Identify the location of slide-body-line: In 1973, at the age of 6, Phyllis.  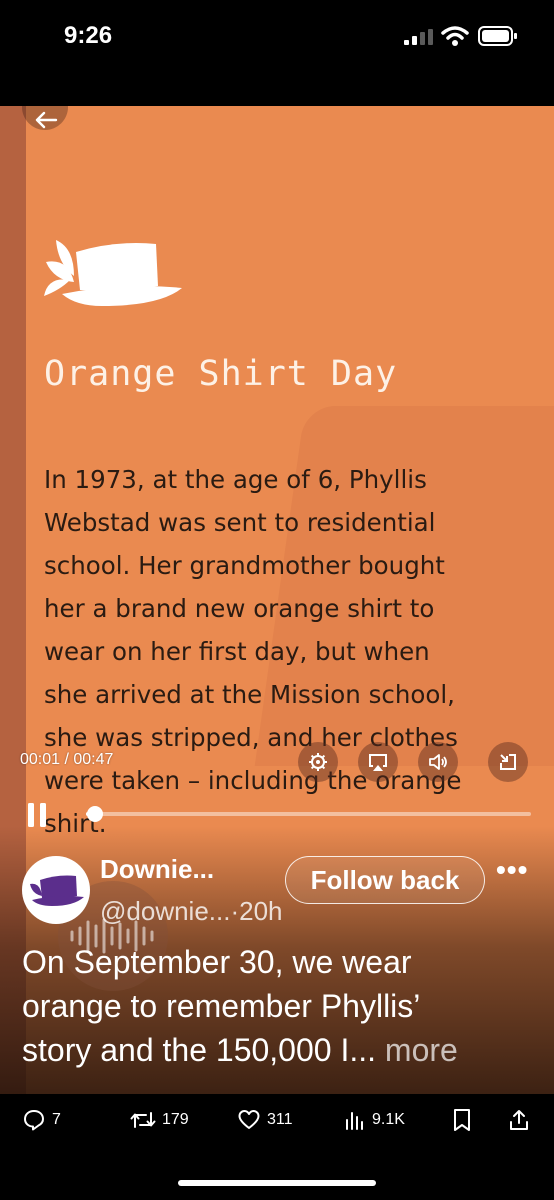
(235, 479).